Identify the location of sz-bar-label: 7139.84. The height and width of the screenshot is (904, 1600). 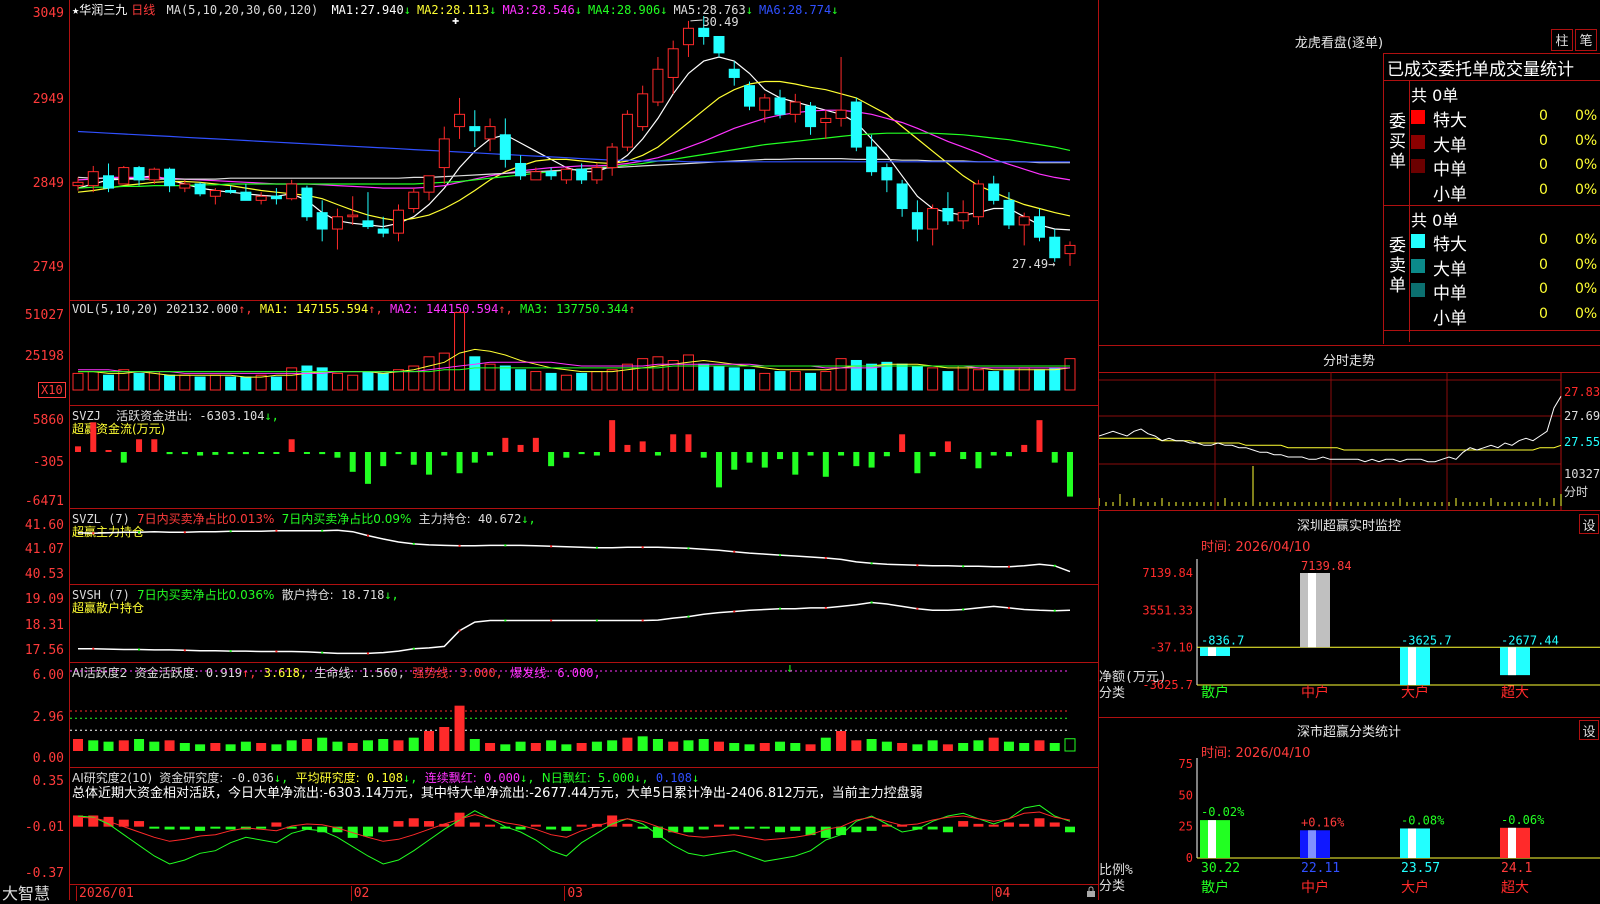
(1326, 566).